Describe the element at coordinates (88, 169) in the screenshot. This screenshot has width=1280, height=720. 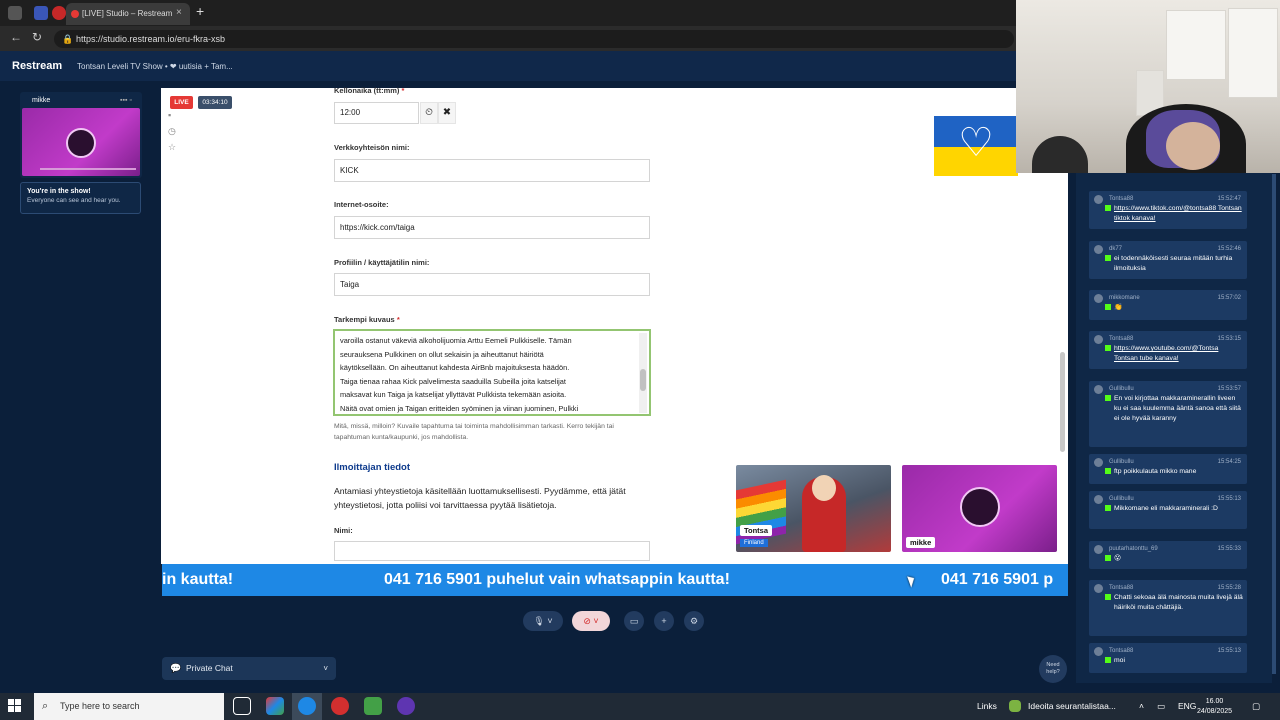
I see `audio-level-bar` at that location.